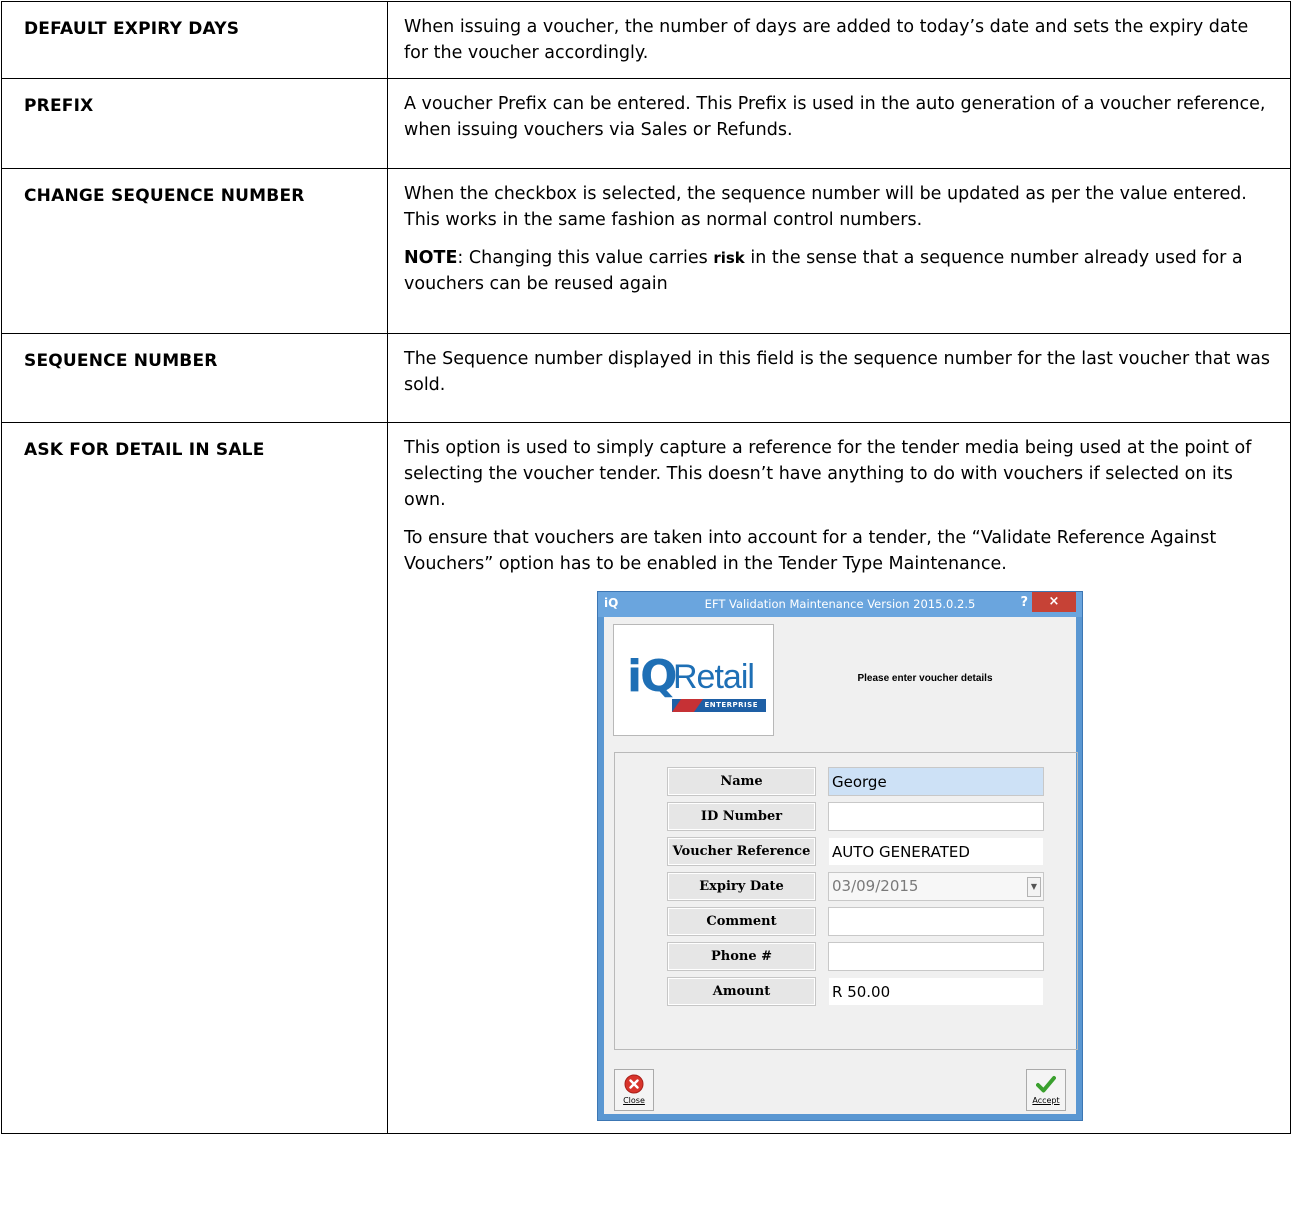 The height and width of the screenshot is (1223, 1293). I want to click on field-label: Voucher Reference, so click(741, 851).